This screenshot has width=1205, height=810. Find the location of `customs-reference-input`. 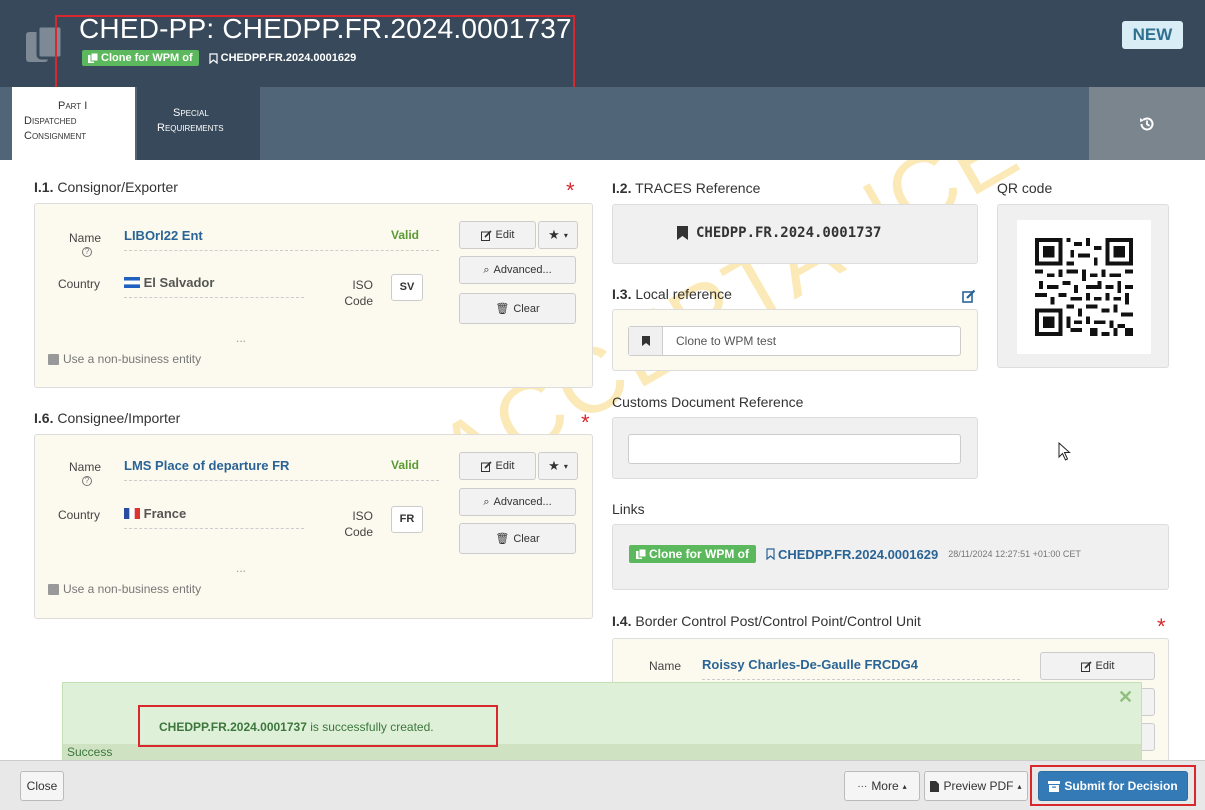

customs-reference-input is located at coordinates (794, 449).